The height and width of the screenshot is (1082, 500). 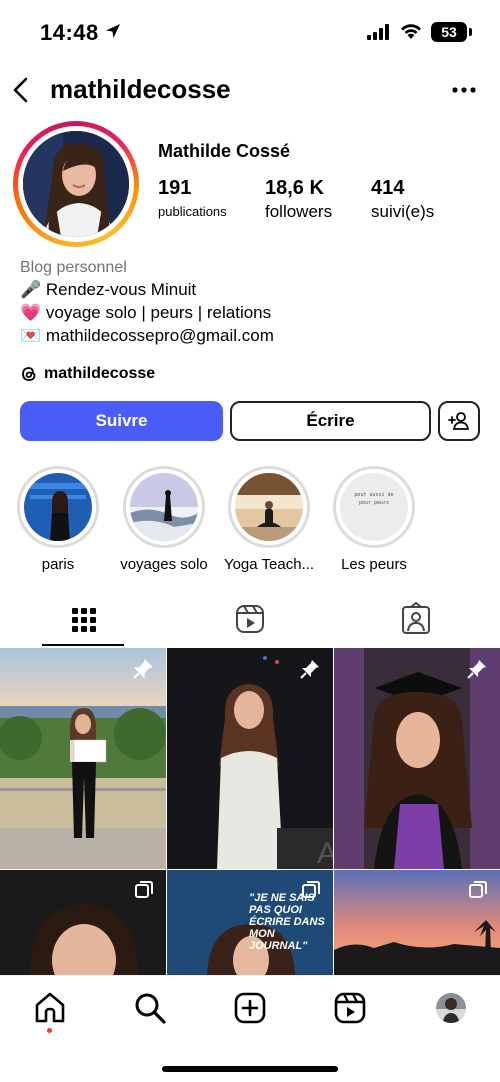 What do you see at coordinates (378, 32) in the screenshot?
I see `cellular-signal-icon` at bounding box center [378, 32].